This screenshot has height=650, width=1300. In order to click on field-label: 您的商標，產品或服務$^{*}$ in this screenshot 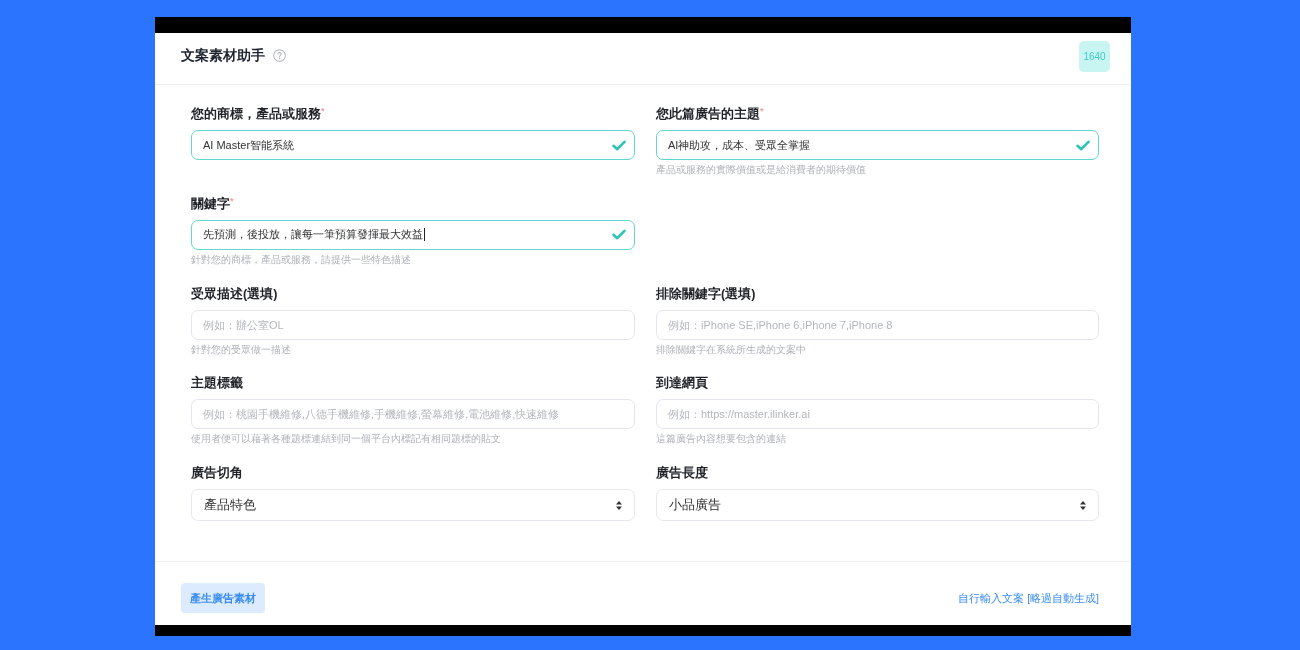, I will do `click(258, 114)`.